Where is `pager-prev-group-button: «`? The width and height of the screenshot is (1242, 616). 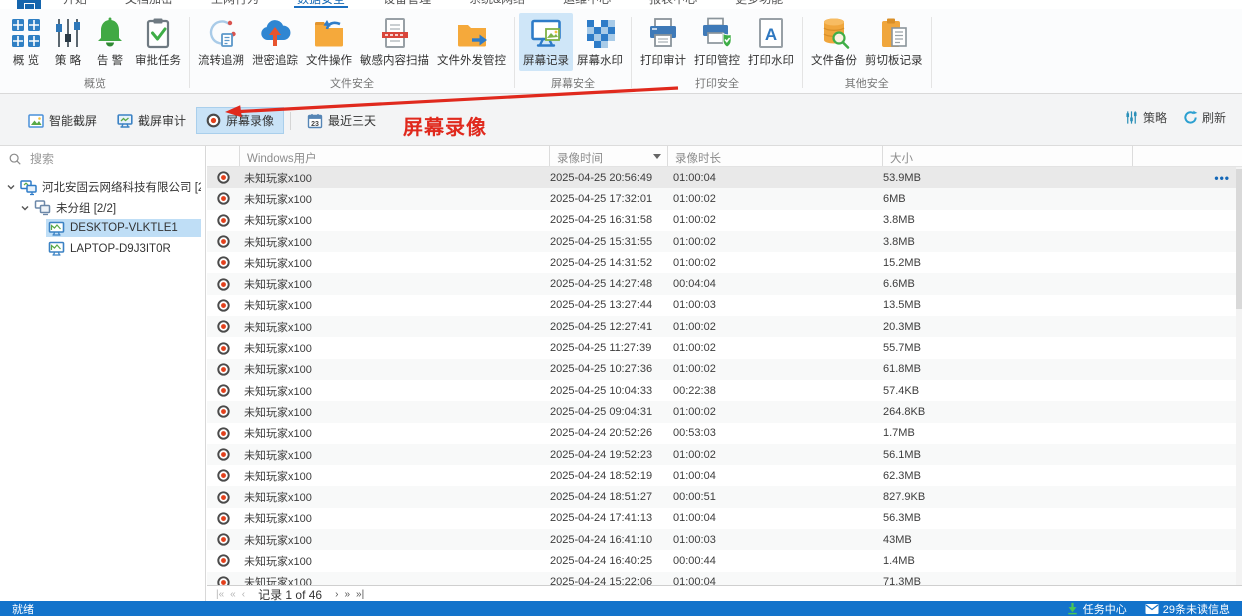
pager-prev-group-button: « is located at coordinates (233, 594).